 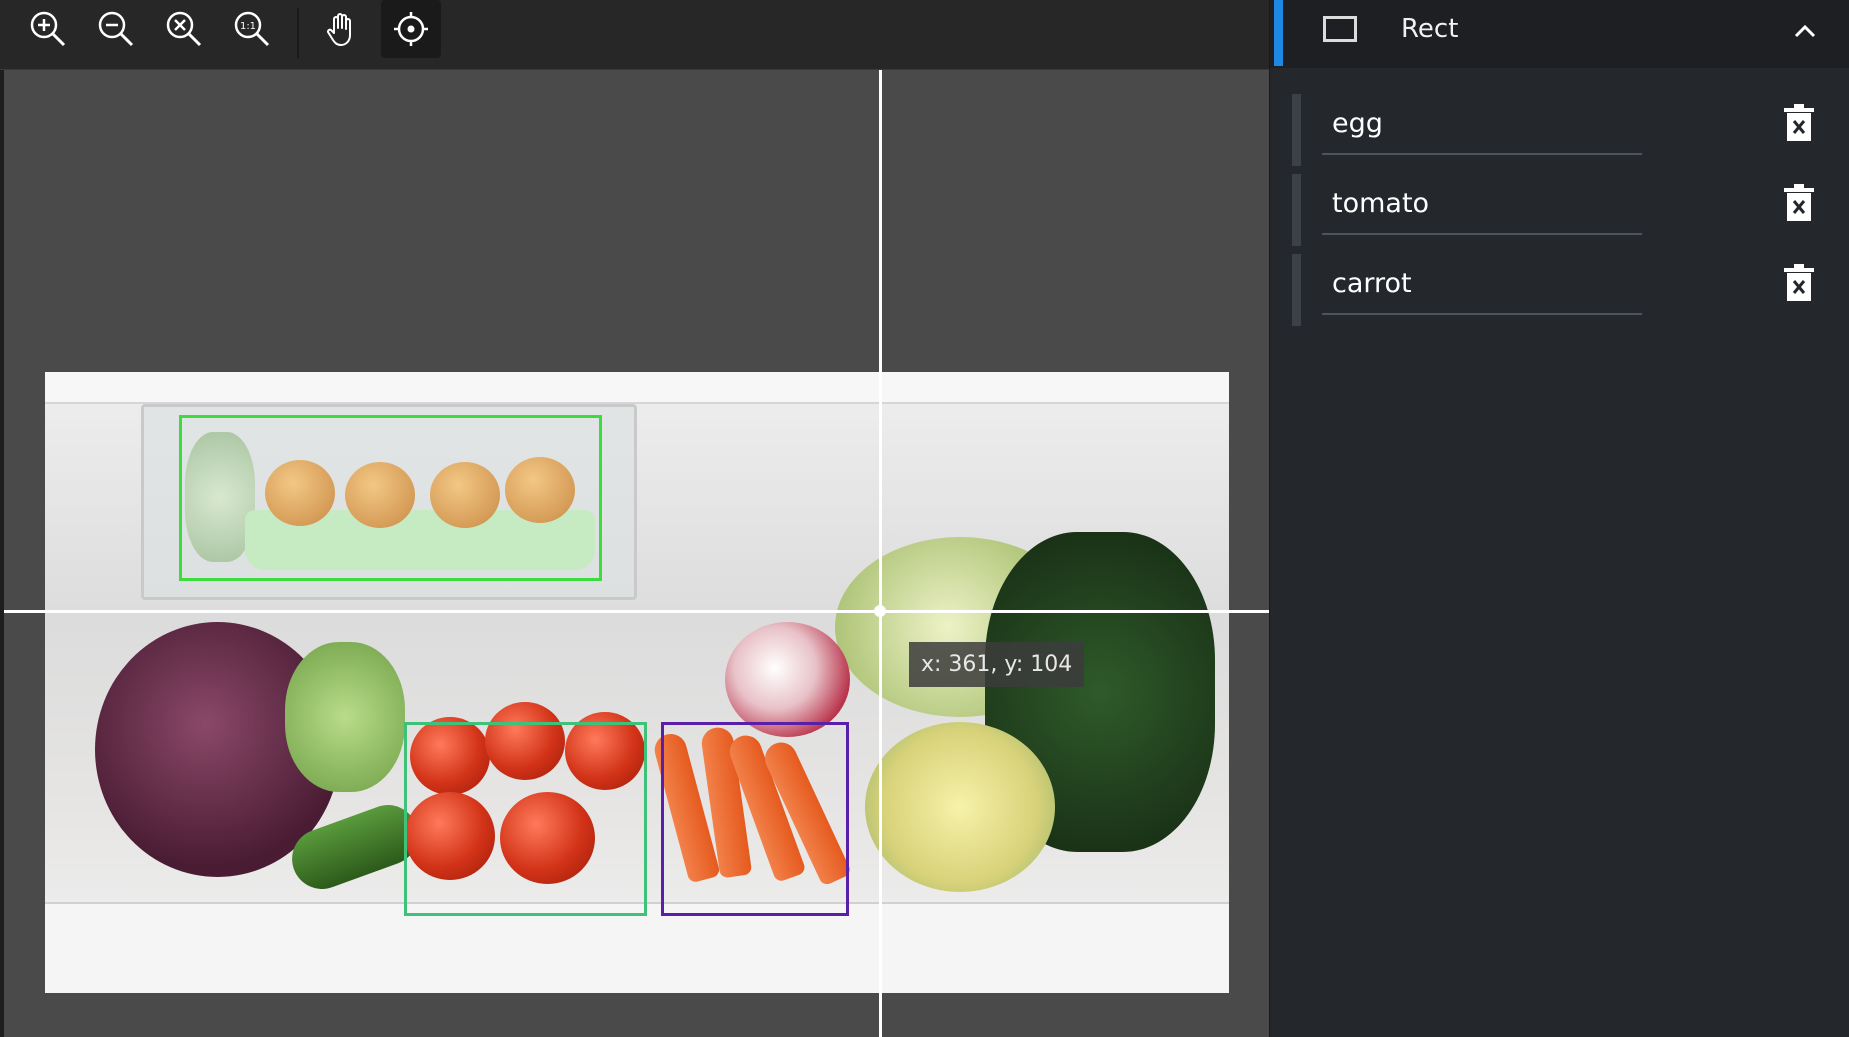 I want to click on label-item: egg, so click(x=1562, y=130).